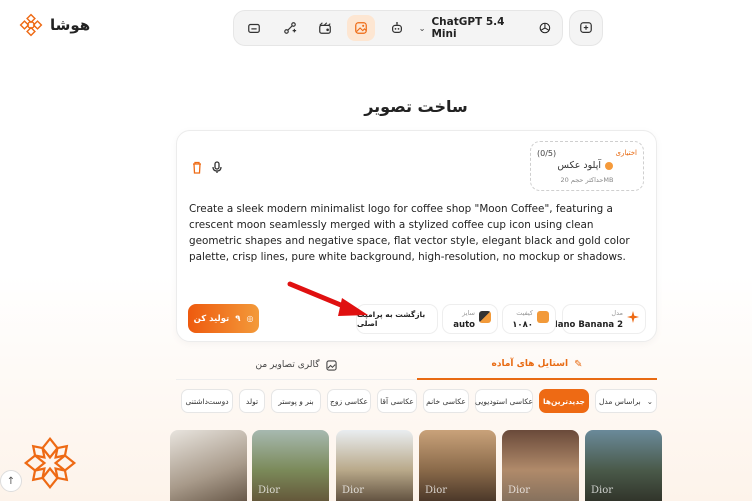 Image resolution: width=752 pixels, height=501 pixels. I want to click on filter-women: عکاسی خانم, so click(446, 401).